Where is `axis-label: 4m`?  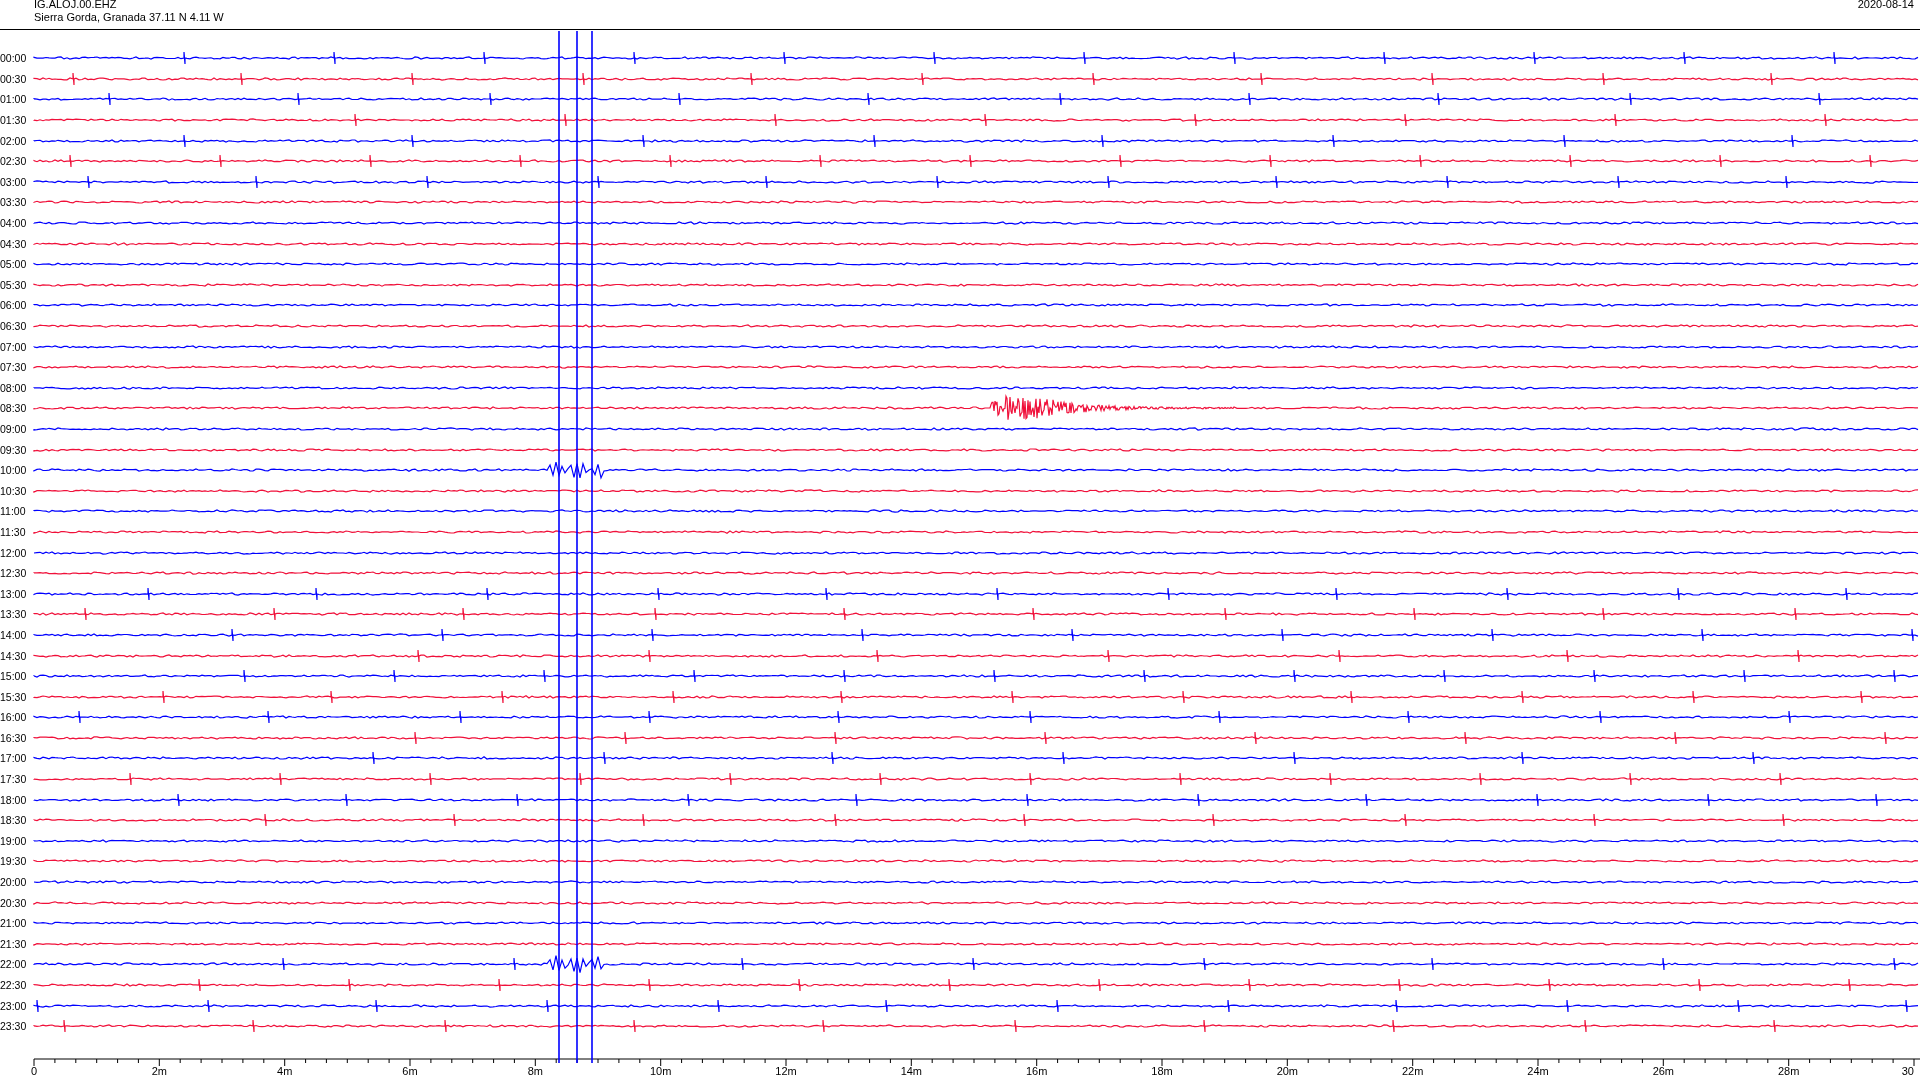
axis-label: 4m is located at coordinates (285, 1070).